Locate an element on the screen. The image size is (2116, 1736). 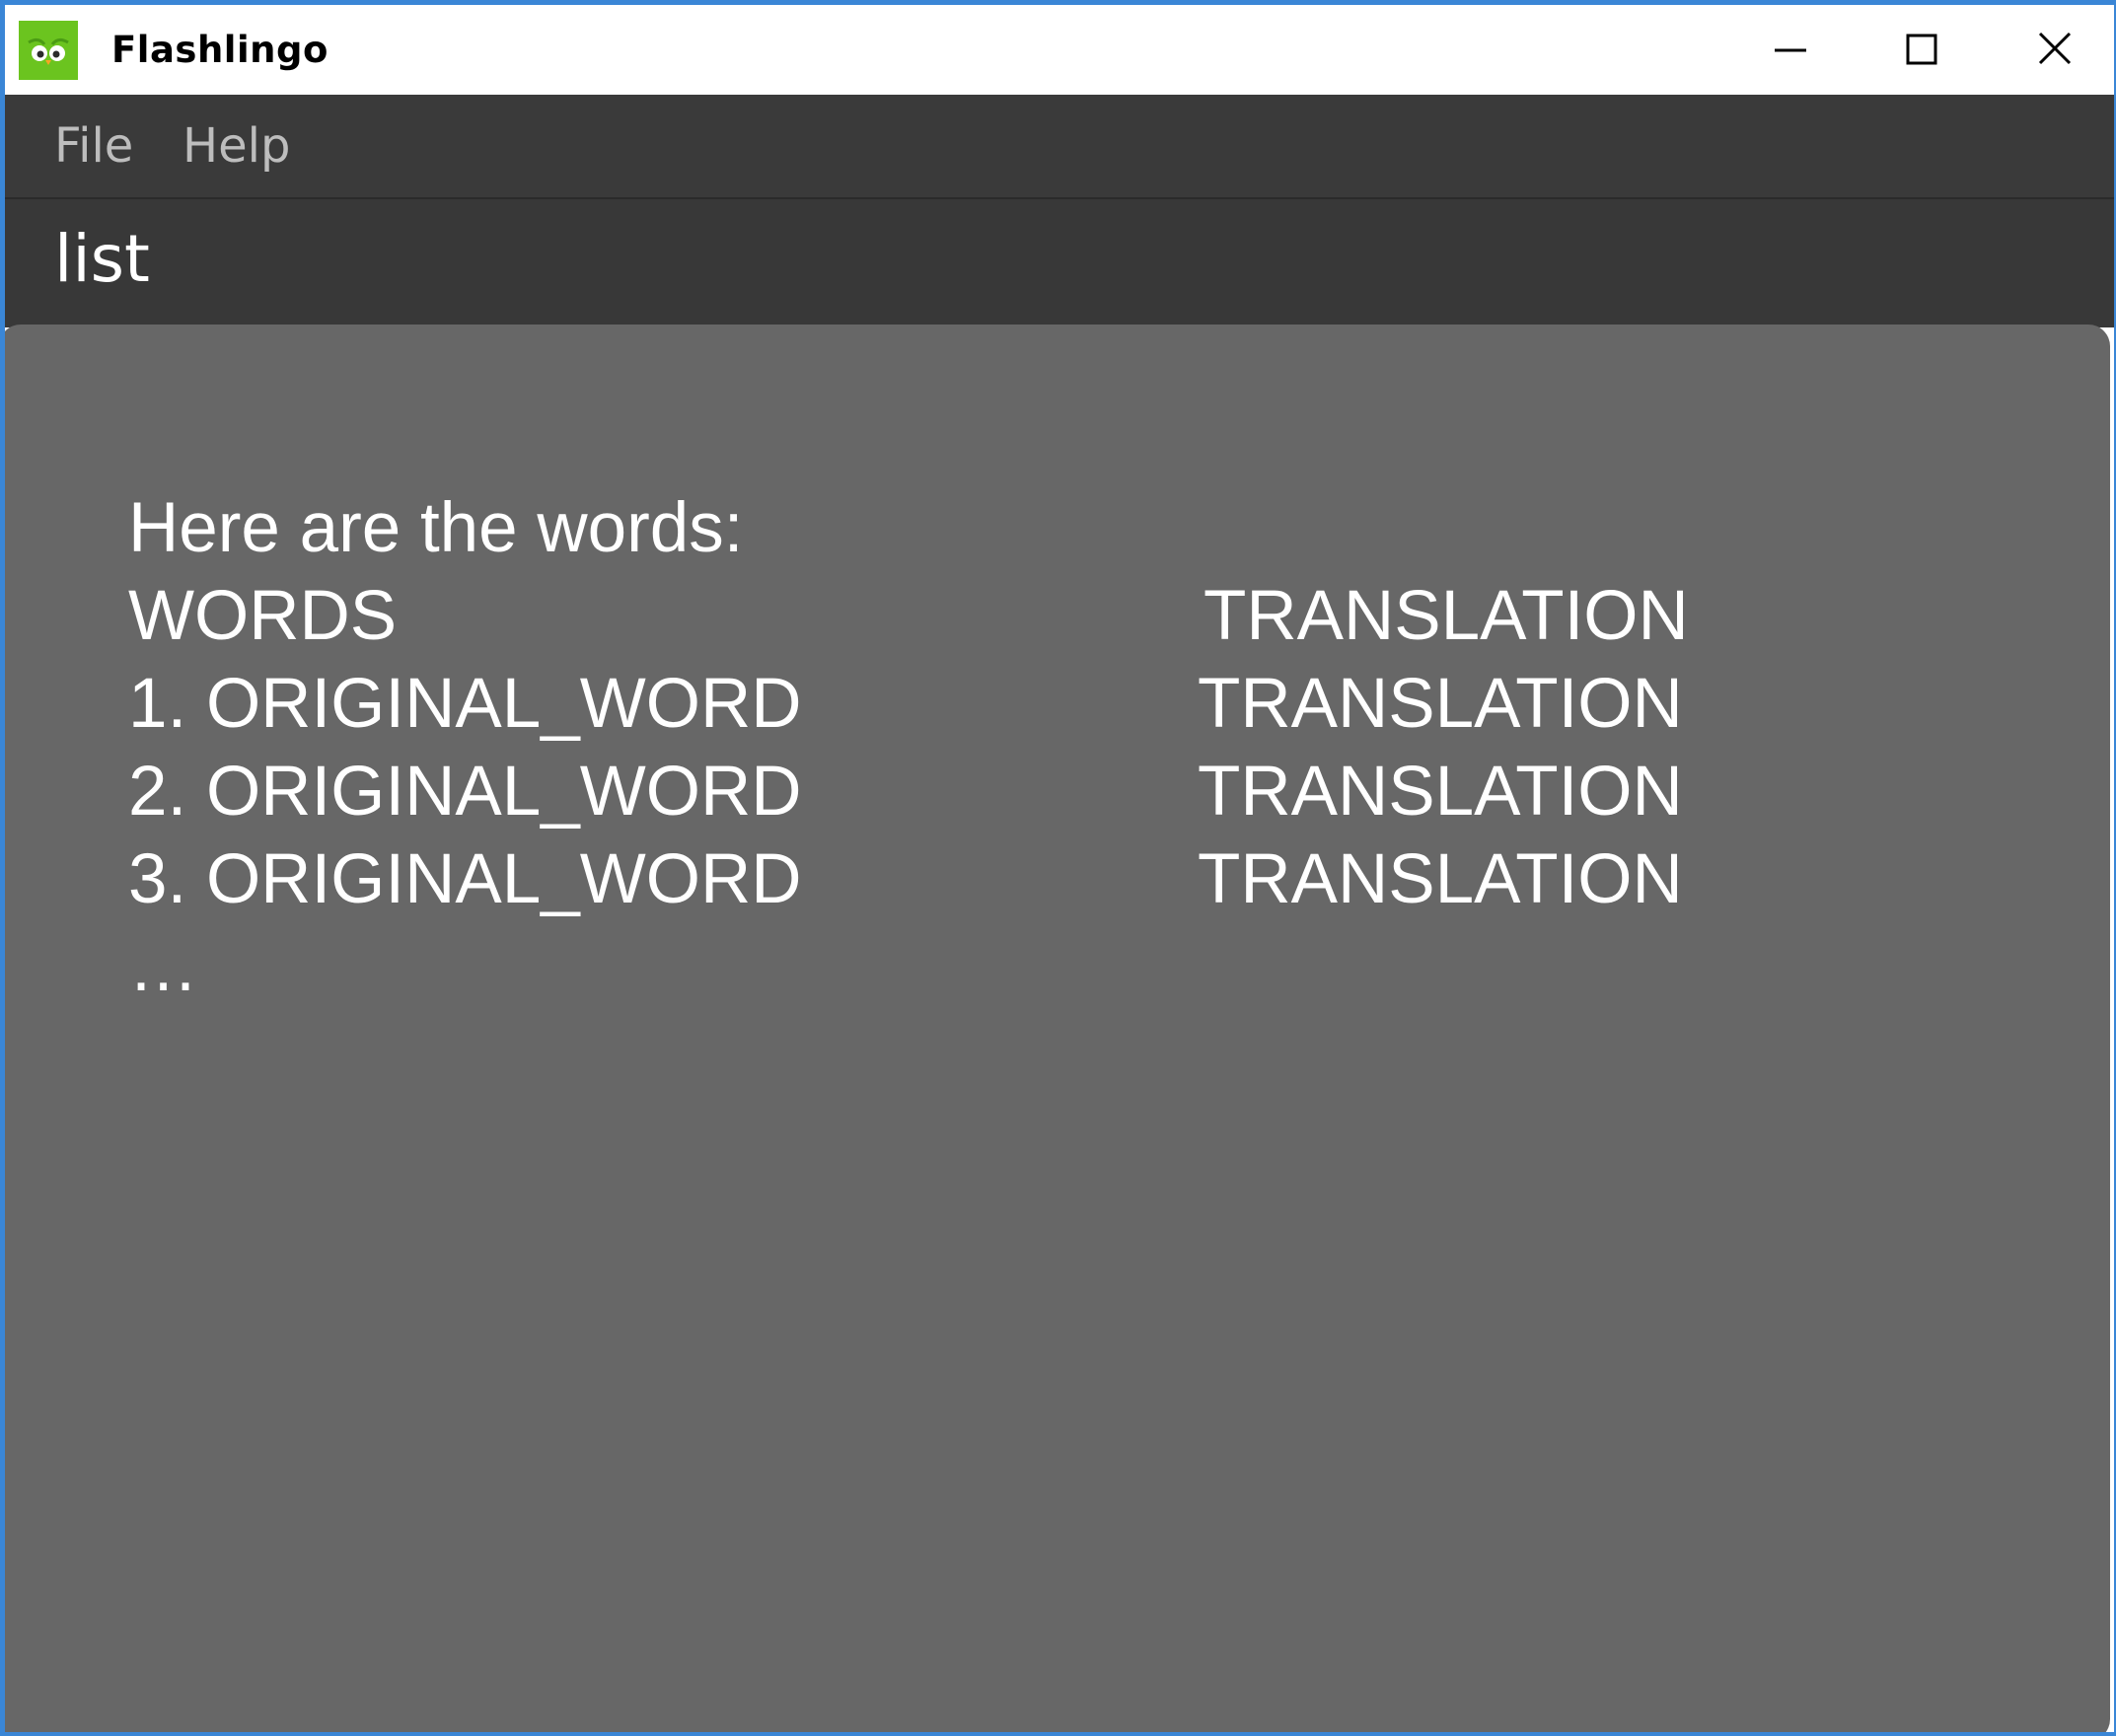
original-word: 2. ORIGINAL_WORD is located at coordinates (465, 792).